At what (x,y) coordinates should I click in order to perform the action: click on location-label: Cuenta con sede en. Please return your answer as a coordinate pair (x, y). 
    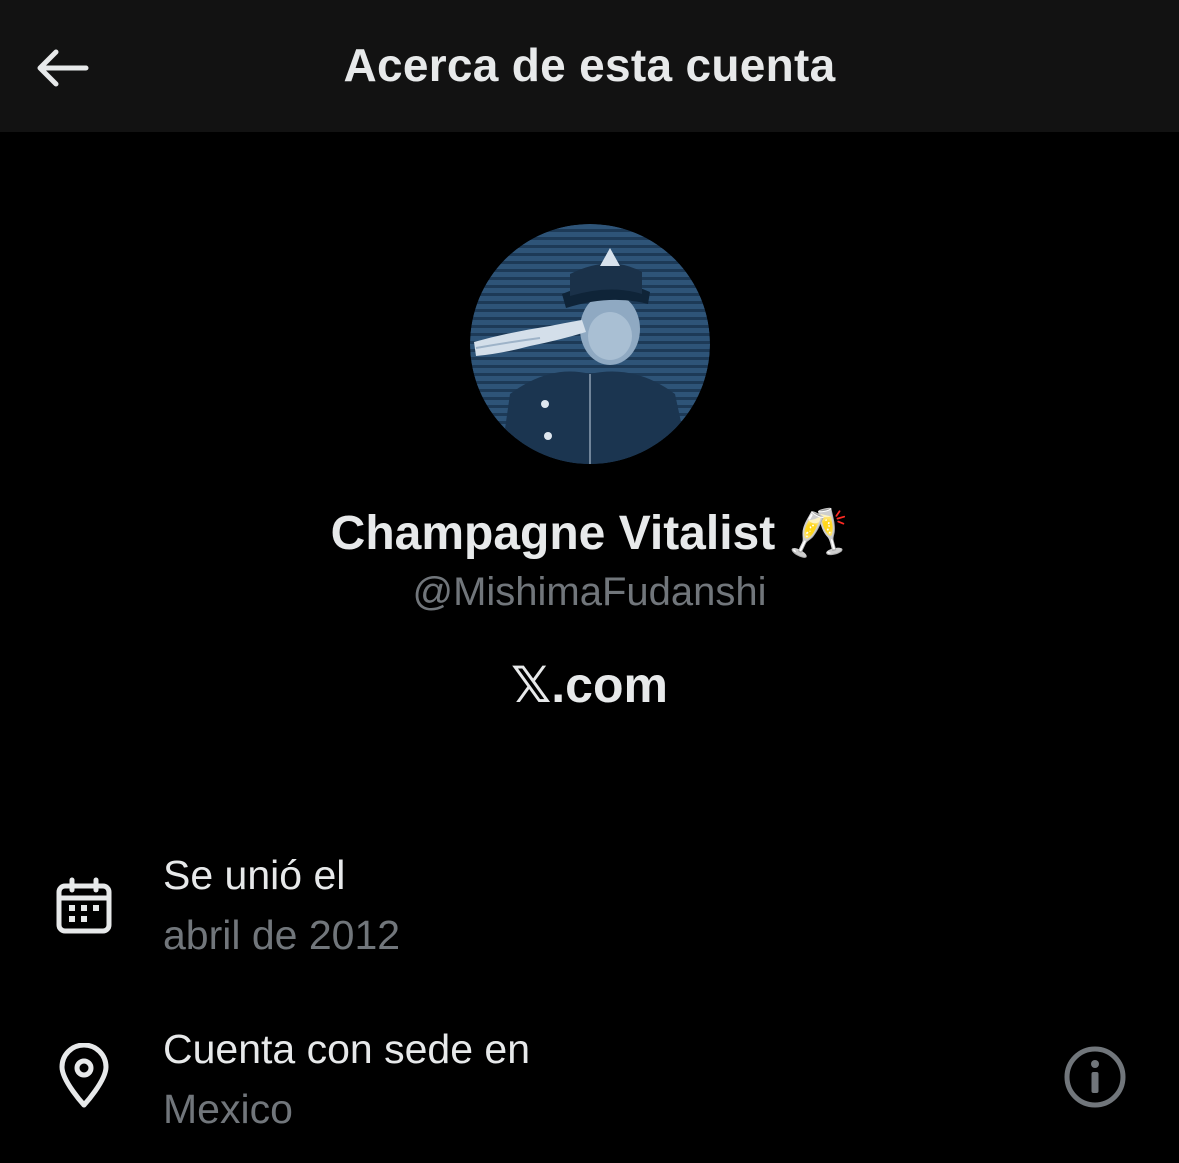
    Looking at the image, I should click on (346, 1049).